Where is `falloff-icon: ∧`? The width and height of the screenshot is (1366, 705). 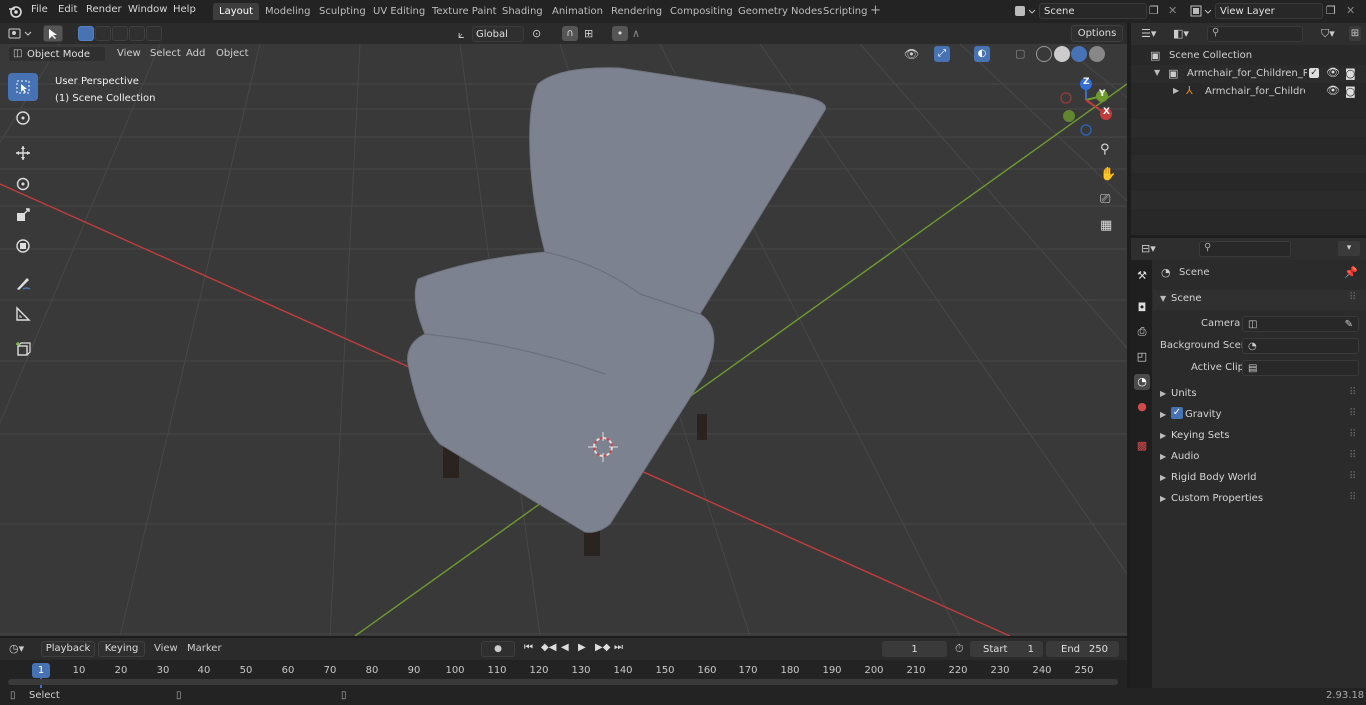 falloff-icon: ∧ is located at coordinates (636, 33).